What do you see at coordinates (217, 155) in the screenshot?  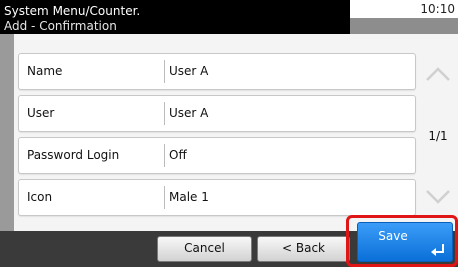 I see `row-password-login: Password Login Off` at bounding box center [217, 155].